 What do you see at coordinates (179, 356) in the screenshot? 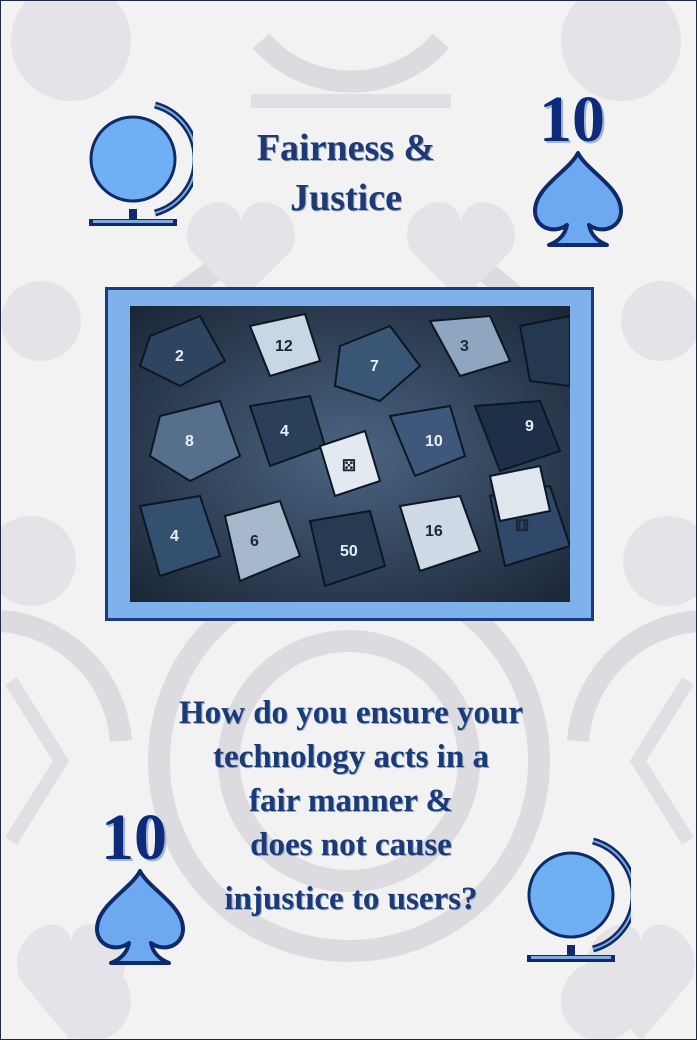
I see `svg-text: 2` at bounding box center [179, 356].